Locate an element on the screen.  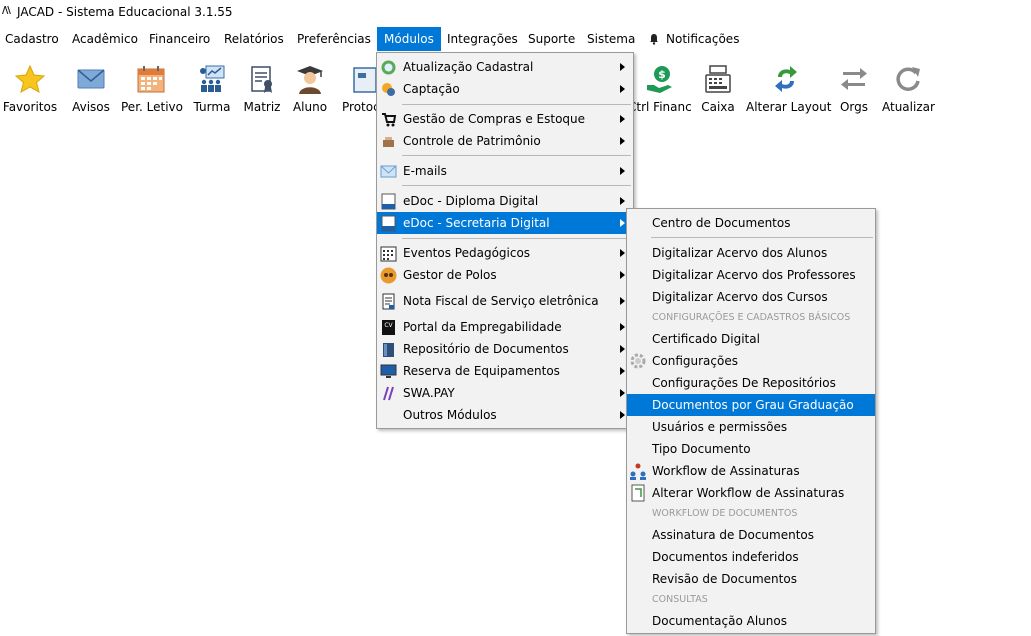
menu-item-atualizacao-cadastral: Atualização Cadastral is located at coordinates (505, 67).